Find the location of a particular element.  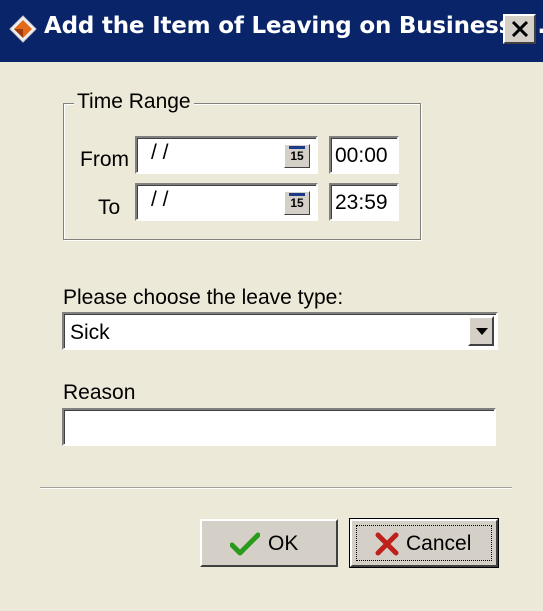

to-time-field: 23:59 is located at coordinates (364, 202).